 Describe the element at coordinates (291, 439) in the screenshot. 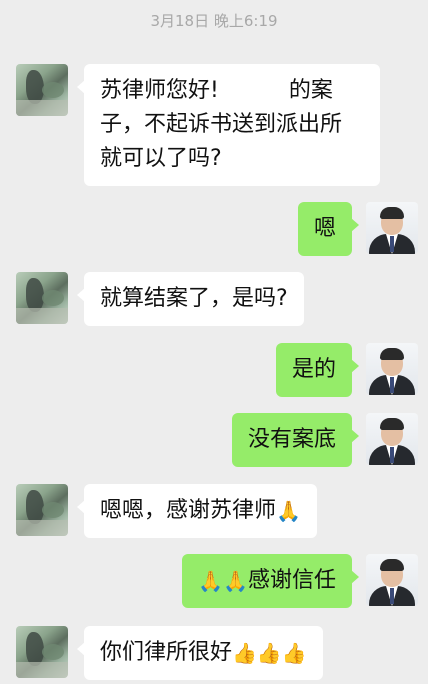

I see `message-text: 没有案底` at that location.